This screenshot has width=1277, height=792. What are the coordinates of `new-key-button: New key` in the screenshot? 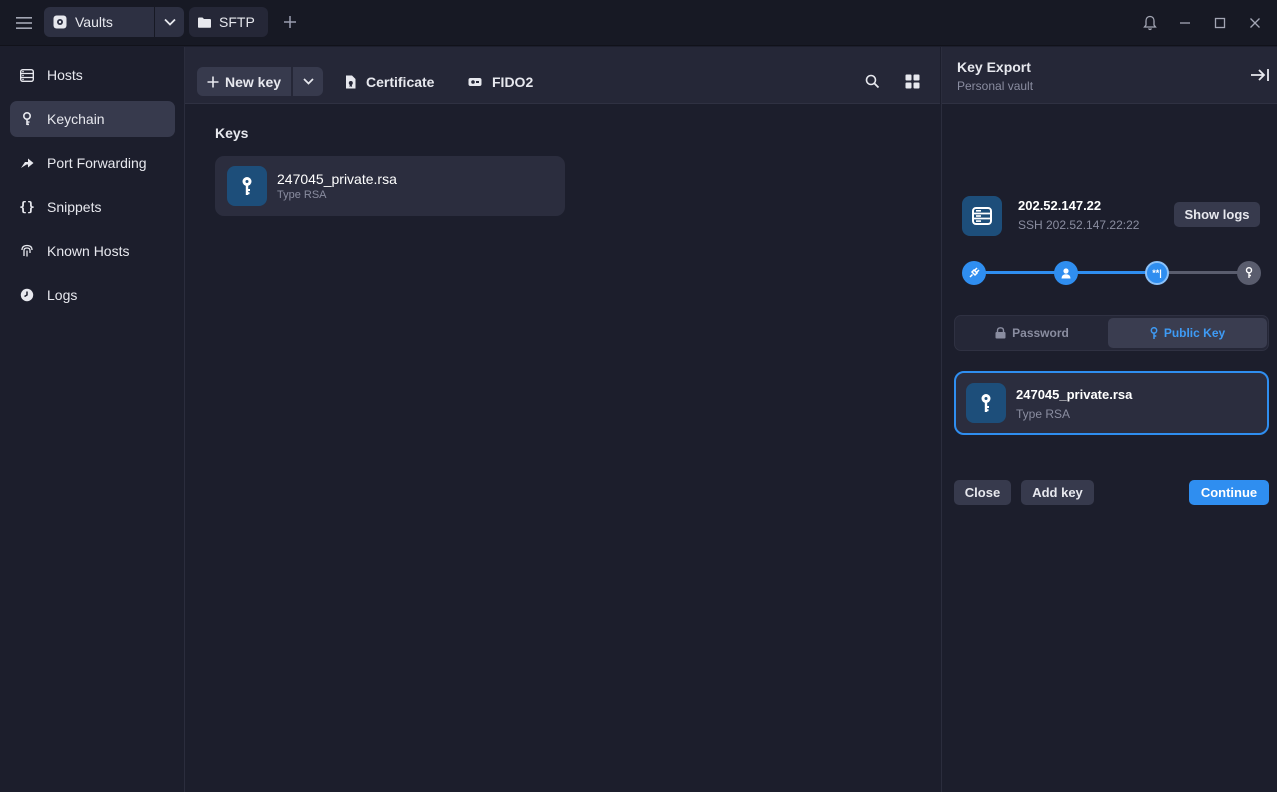 It's located at (244, 81).